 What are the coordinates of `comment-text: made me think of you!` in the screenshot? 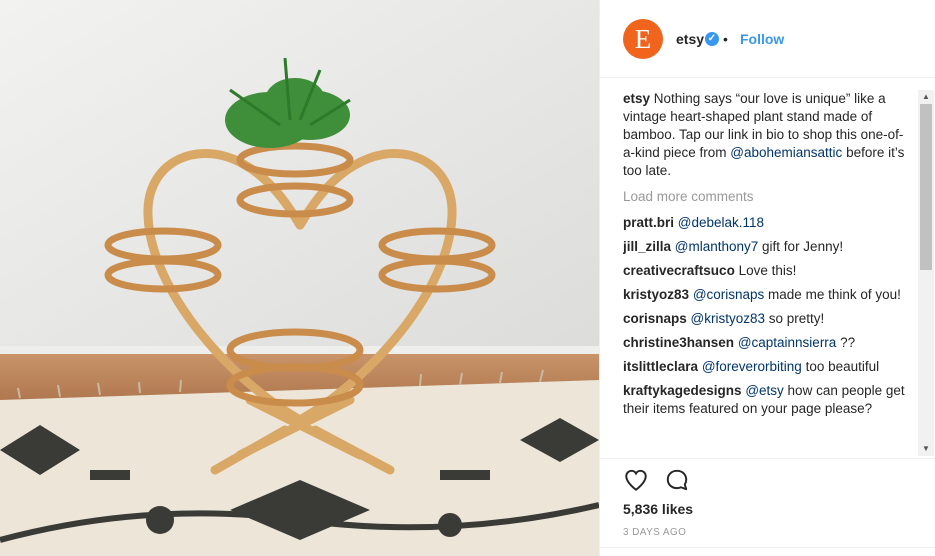 It's located at (832, 294).